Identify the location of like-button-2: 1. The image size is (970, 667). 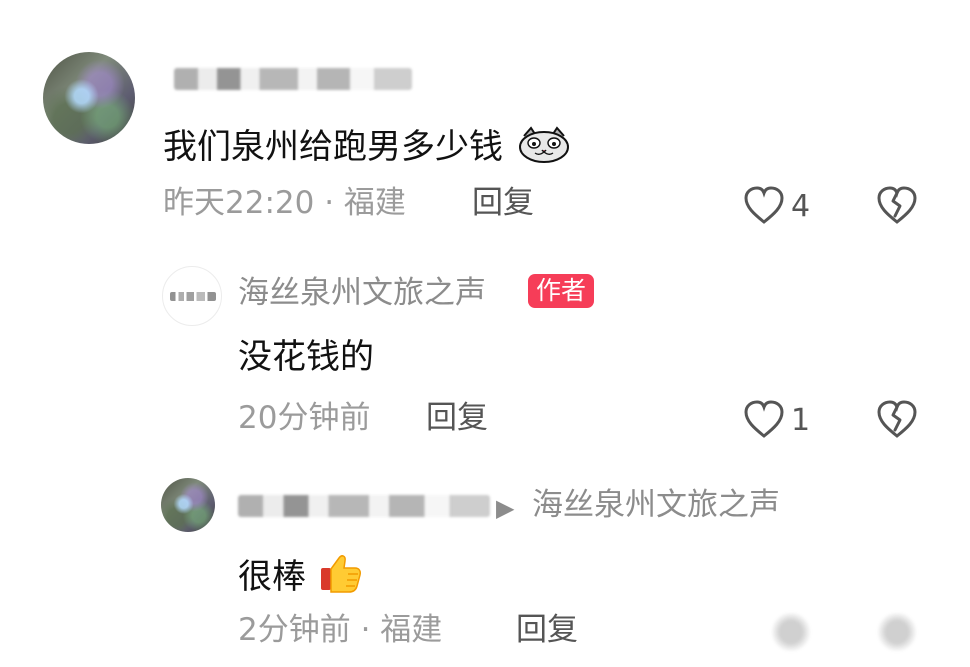
(776, 421).